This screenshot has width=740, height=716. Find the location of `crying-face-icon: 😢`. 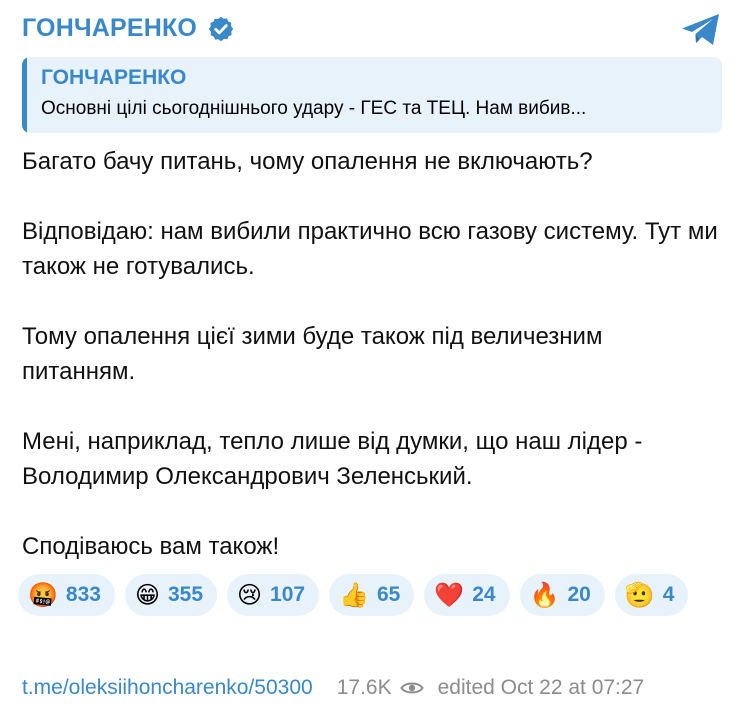

crying-face-icon: 😢 is located at coordinates (250, 595).